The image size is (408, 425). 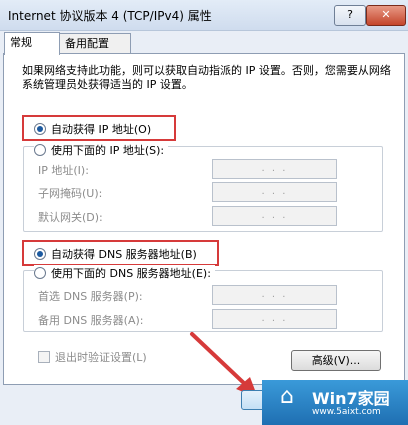 I want to click on watermark-badge: ⌂ Win7家园 www.5aixt.com, so click(x=335, y=402).